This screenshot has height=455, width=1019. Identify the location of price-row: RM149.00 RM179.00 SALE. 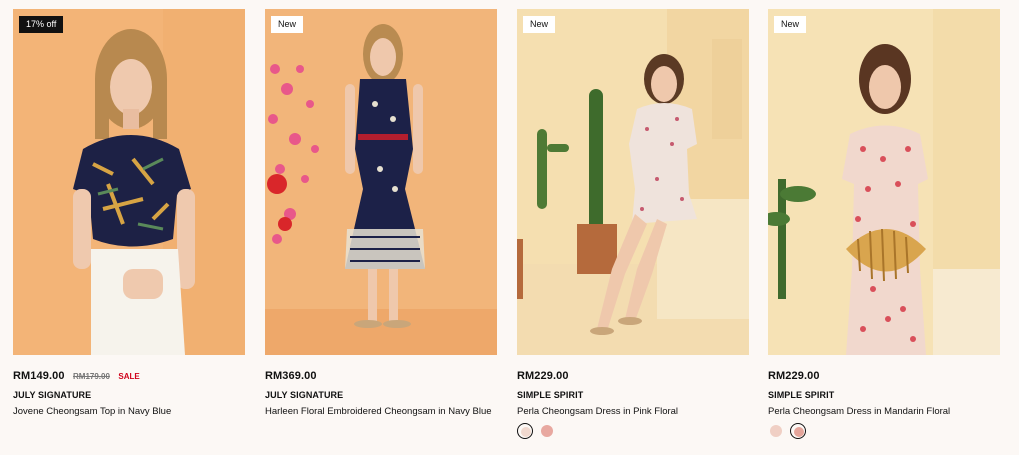
(76, 374).